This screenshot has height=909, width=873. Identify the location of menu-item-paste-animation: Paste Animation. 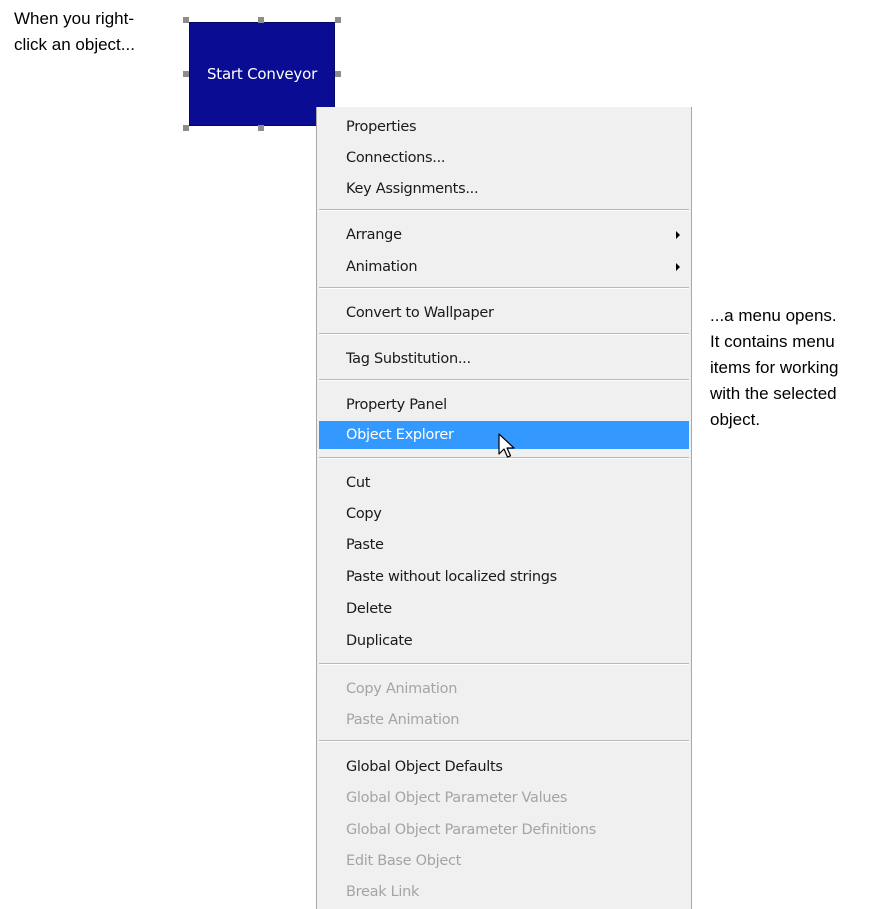
(403, 720).